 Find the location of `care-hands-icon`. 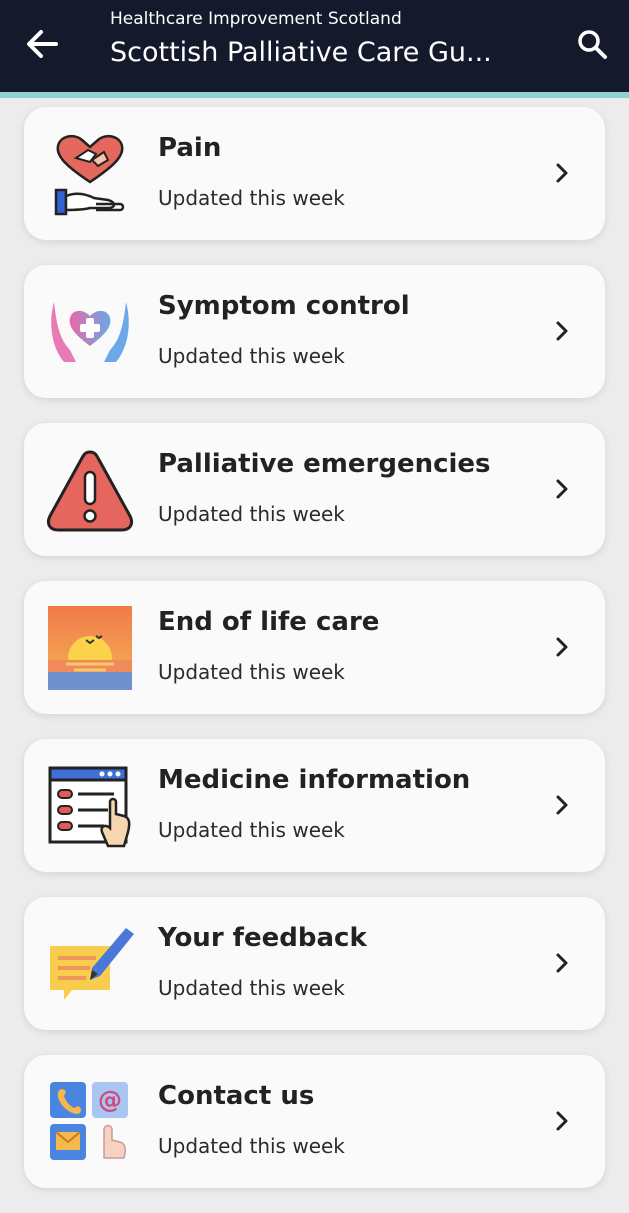

care-hands-icon is located at coordinates (90, 332).